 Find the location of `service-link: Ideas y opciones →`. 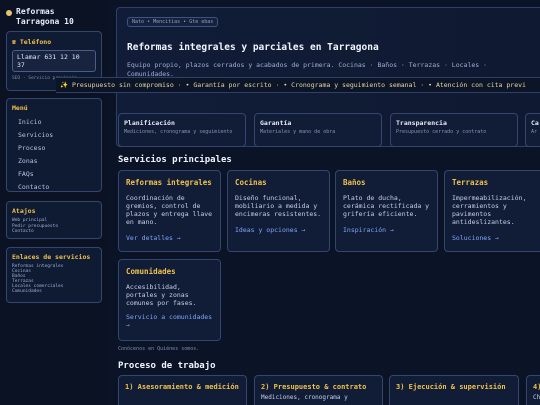

service-link: Ideas y opciones → is located at coordinates (278, 230).